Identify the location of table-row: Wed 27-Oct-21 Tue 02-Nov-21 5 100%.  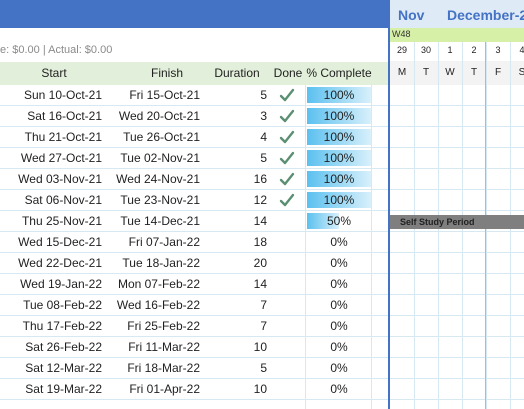
(194, 158).